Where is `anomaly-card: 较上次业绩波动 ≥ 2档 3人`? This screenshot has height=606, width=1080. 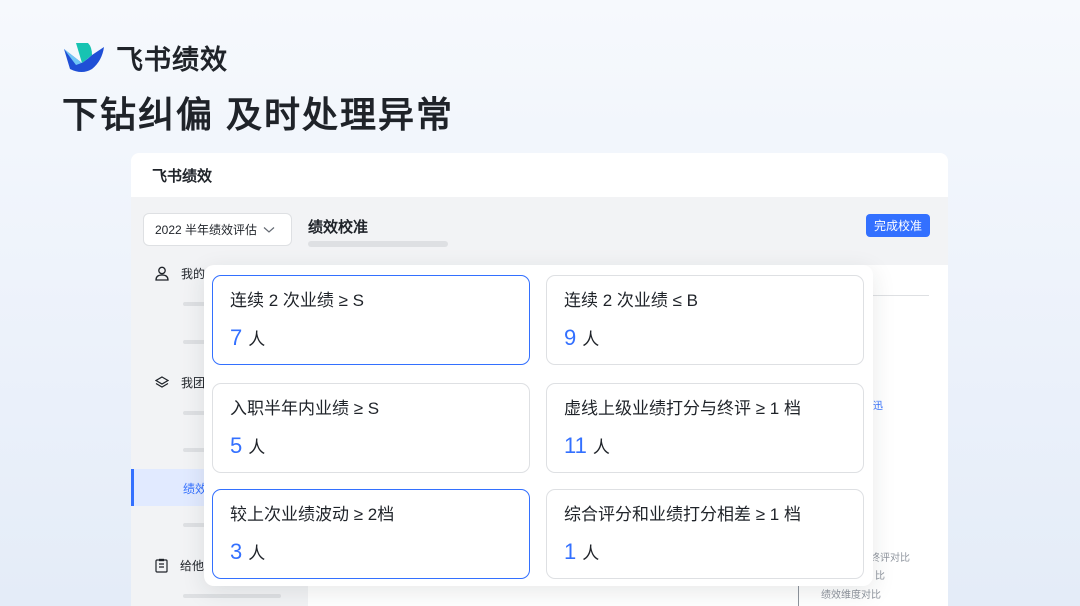 anomaly-card: 较上次业绩波动 ≥ 2档 3人 is located at coordinates (371, 534).